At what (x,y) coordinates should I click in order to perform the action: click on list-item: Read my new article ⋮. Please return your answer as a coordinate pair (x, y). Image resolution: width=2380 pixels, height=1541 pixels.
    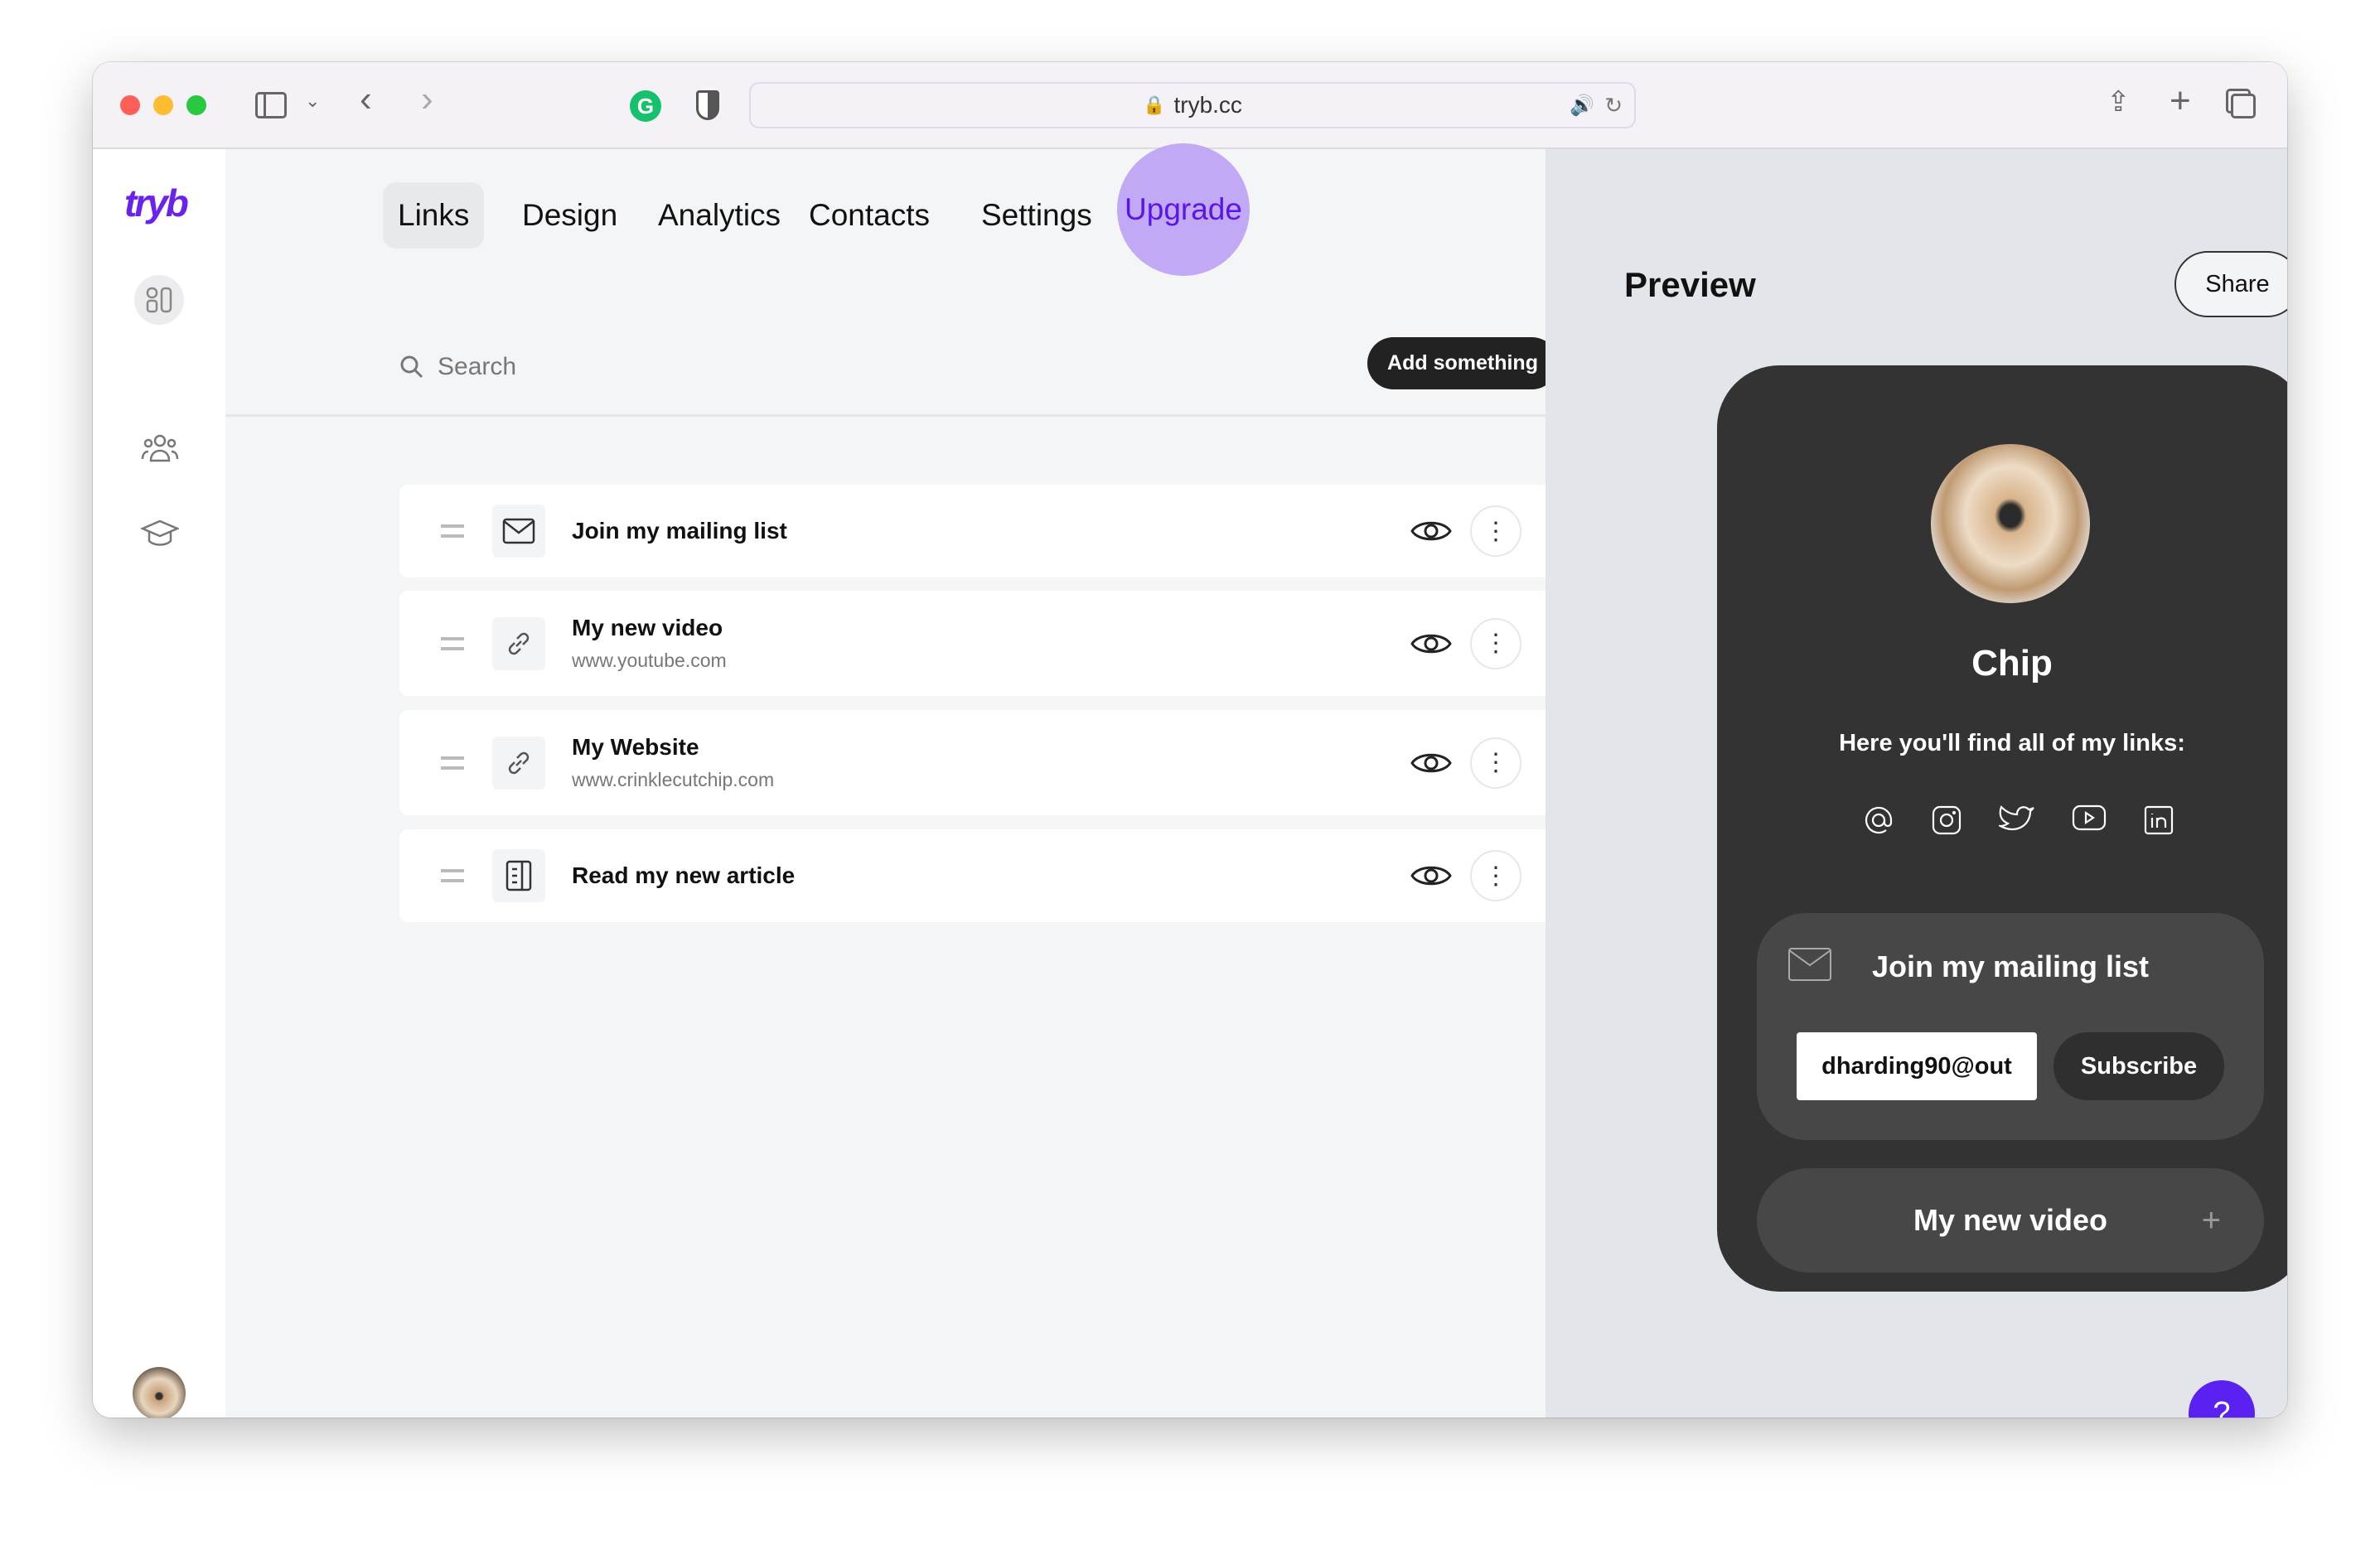
    Looking at the image, I should click on (978, 875).